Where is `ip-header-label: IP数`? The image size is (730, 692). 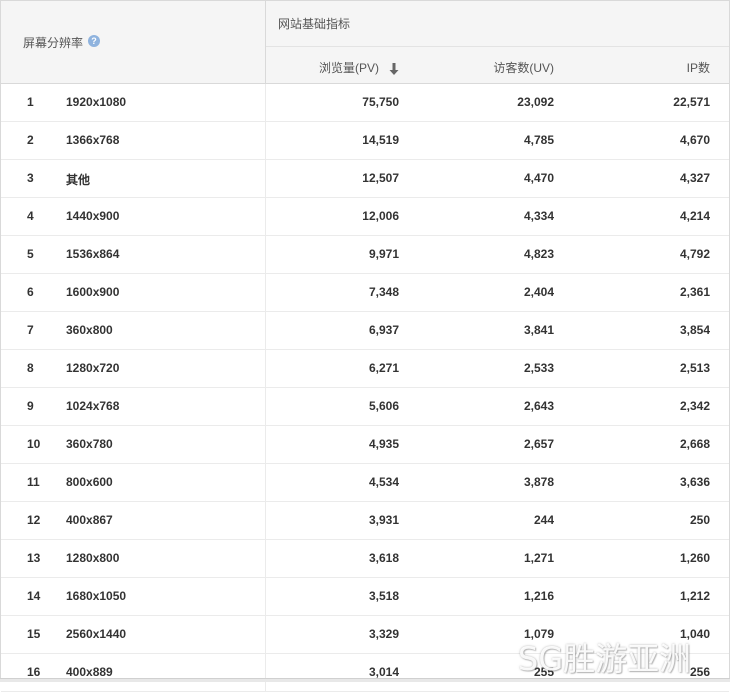
ip-header-label: IP数 is located at coordinates (698, 68).